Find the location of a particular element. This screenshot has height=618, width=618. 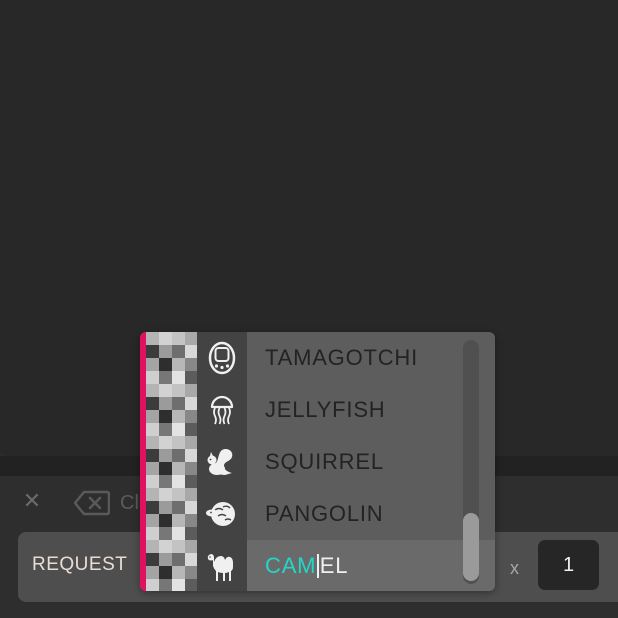

text-cursor is located at coordinates (318, 566).